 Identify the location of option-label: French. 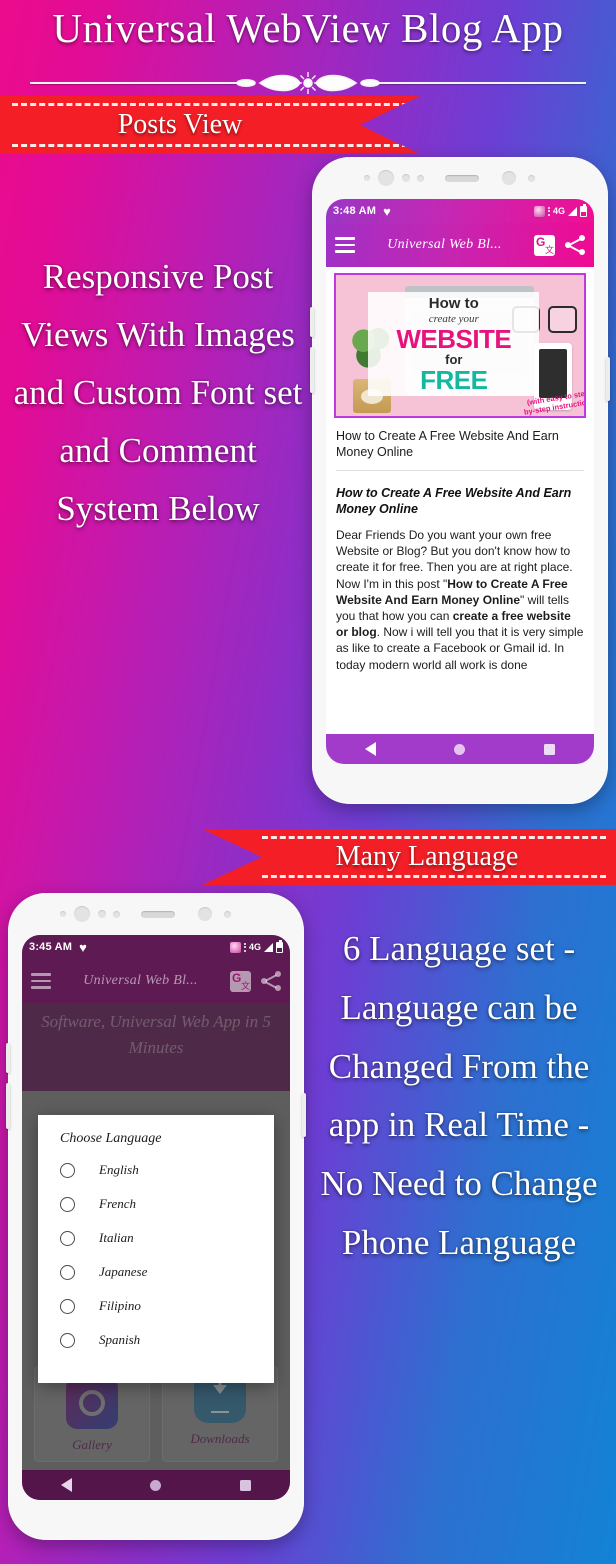
(118, 1203).